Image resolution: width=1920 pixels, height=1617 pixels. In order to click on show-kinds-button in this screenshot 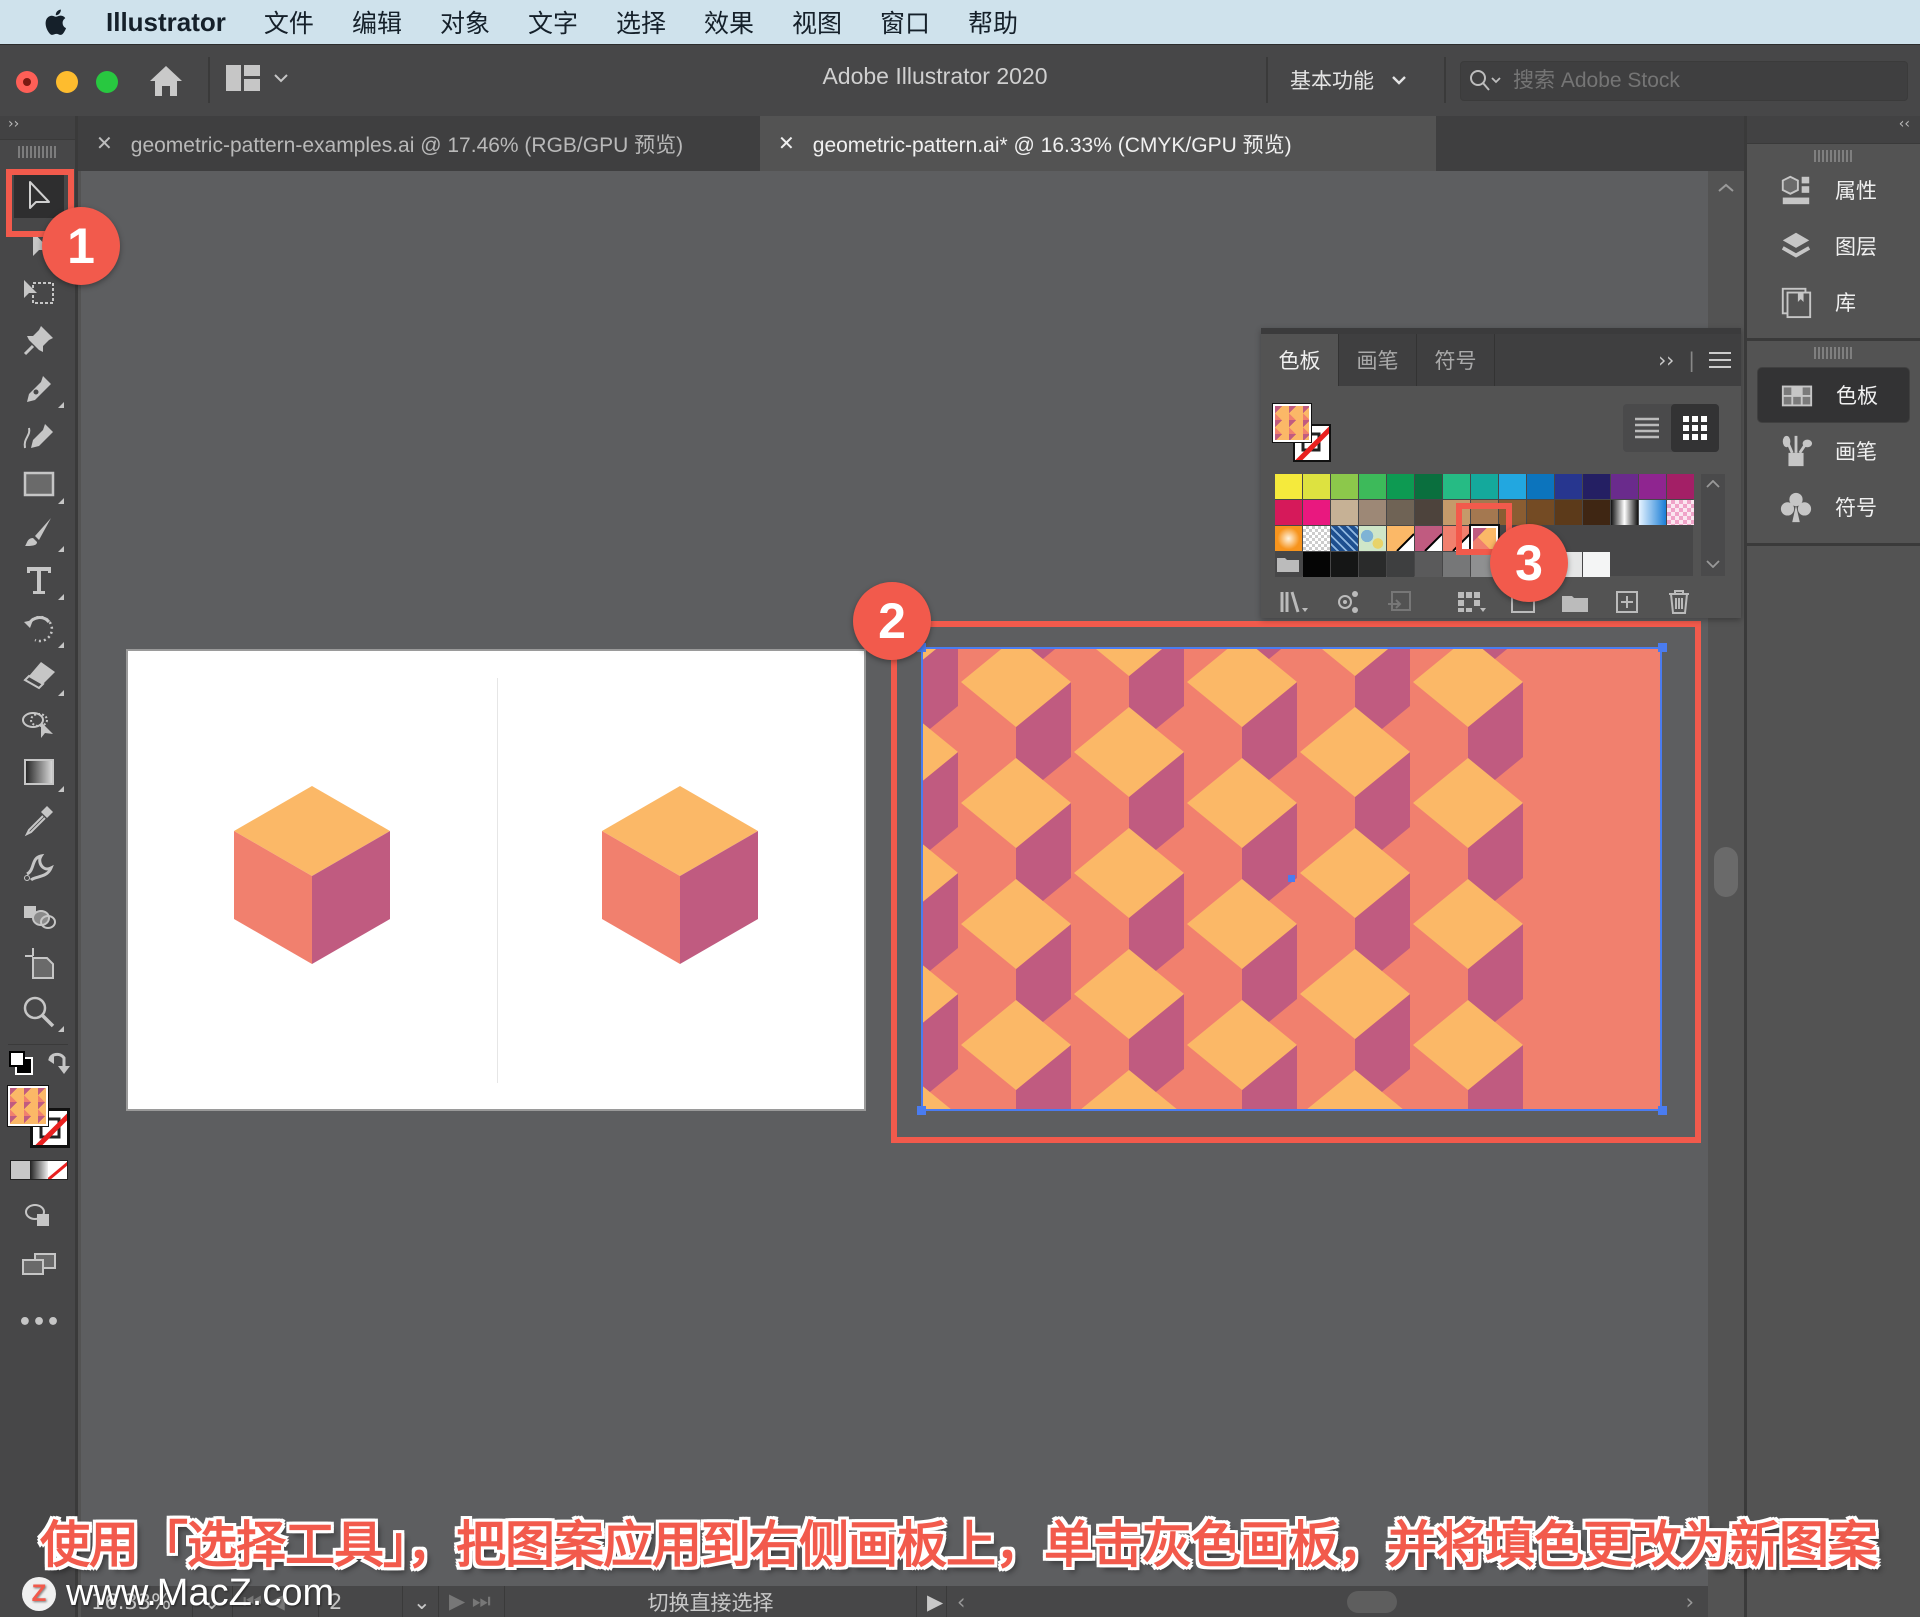, I will do `click(1347, 602)`.